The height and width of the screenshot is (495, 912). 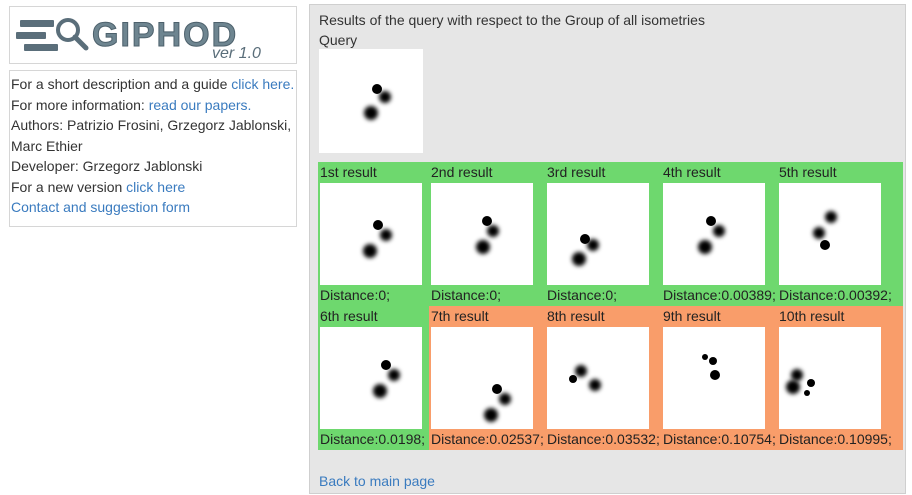 I want to click on result-cell: 7th result Distance:0.02537;, so click(x=487, y=378).